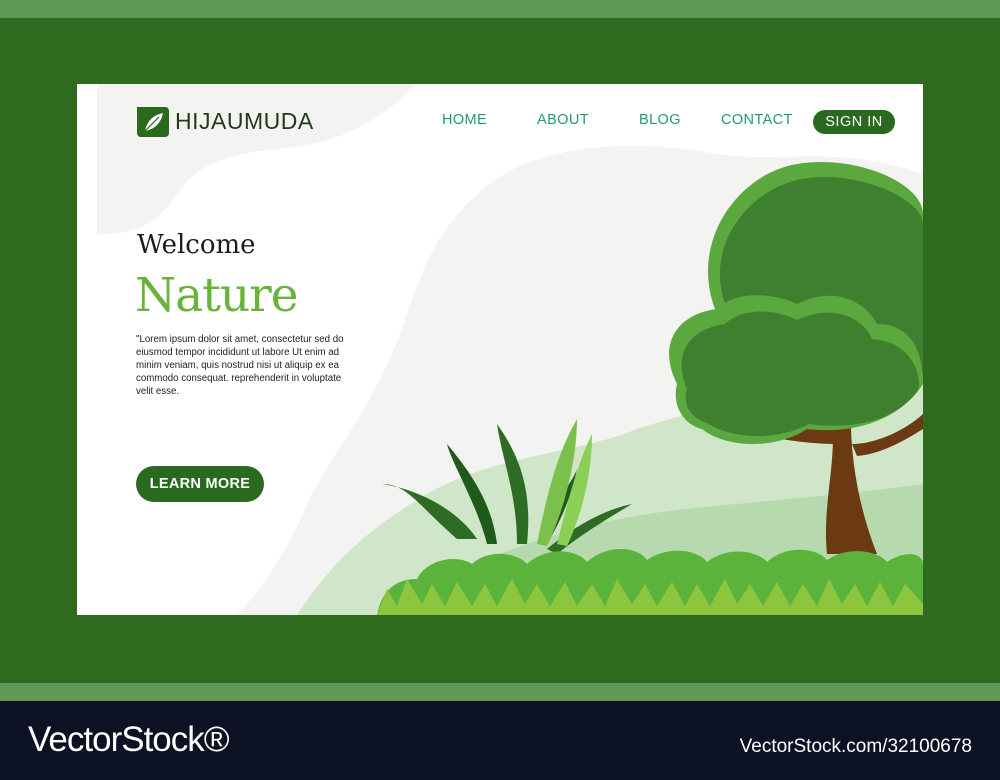 This screenshot has height=780, width=1000. What do you see at coordinates (153, 122) in the screenshot?
I see `leaf-icon` at bounding box center [153, 122].